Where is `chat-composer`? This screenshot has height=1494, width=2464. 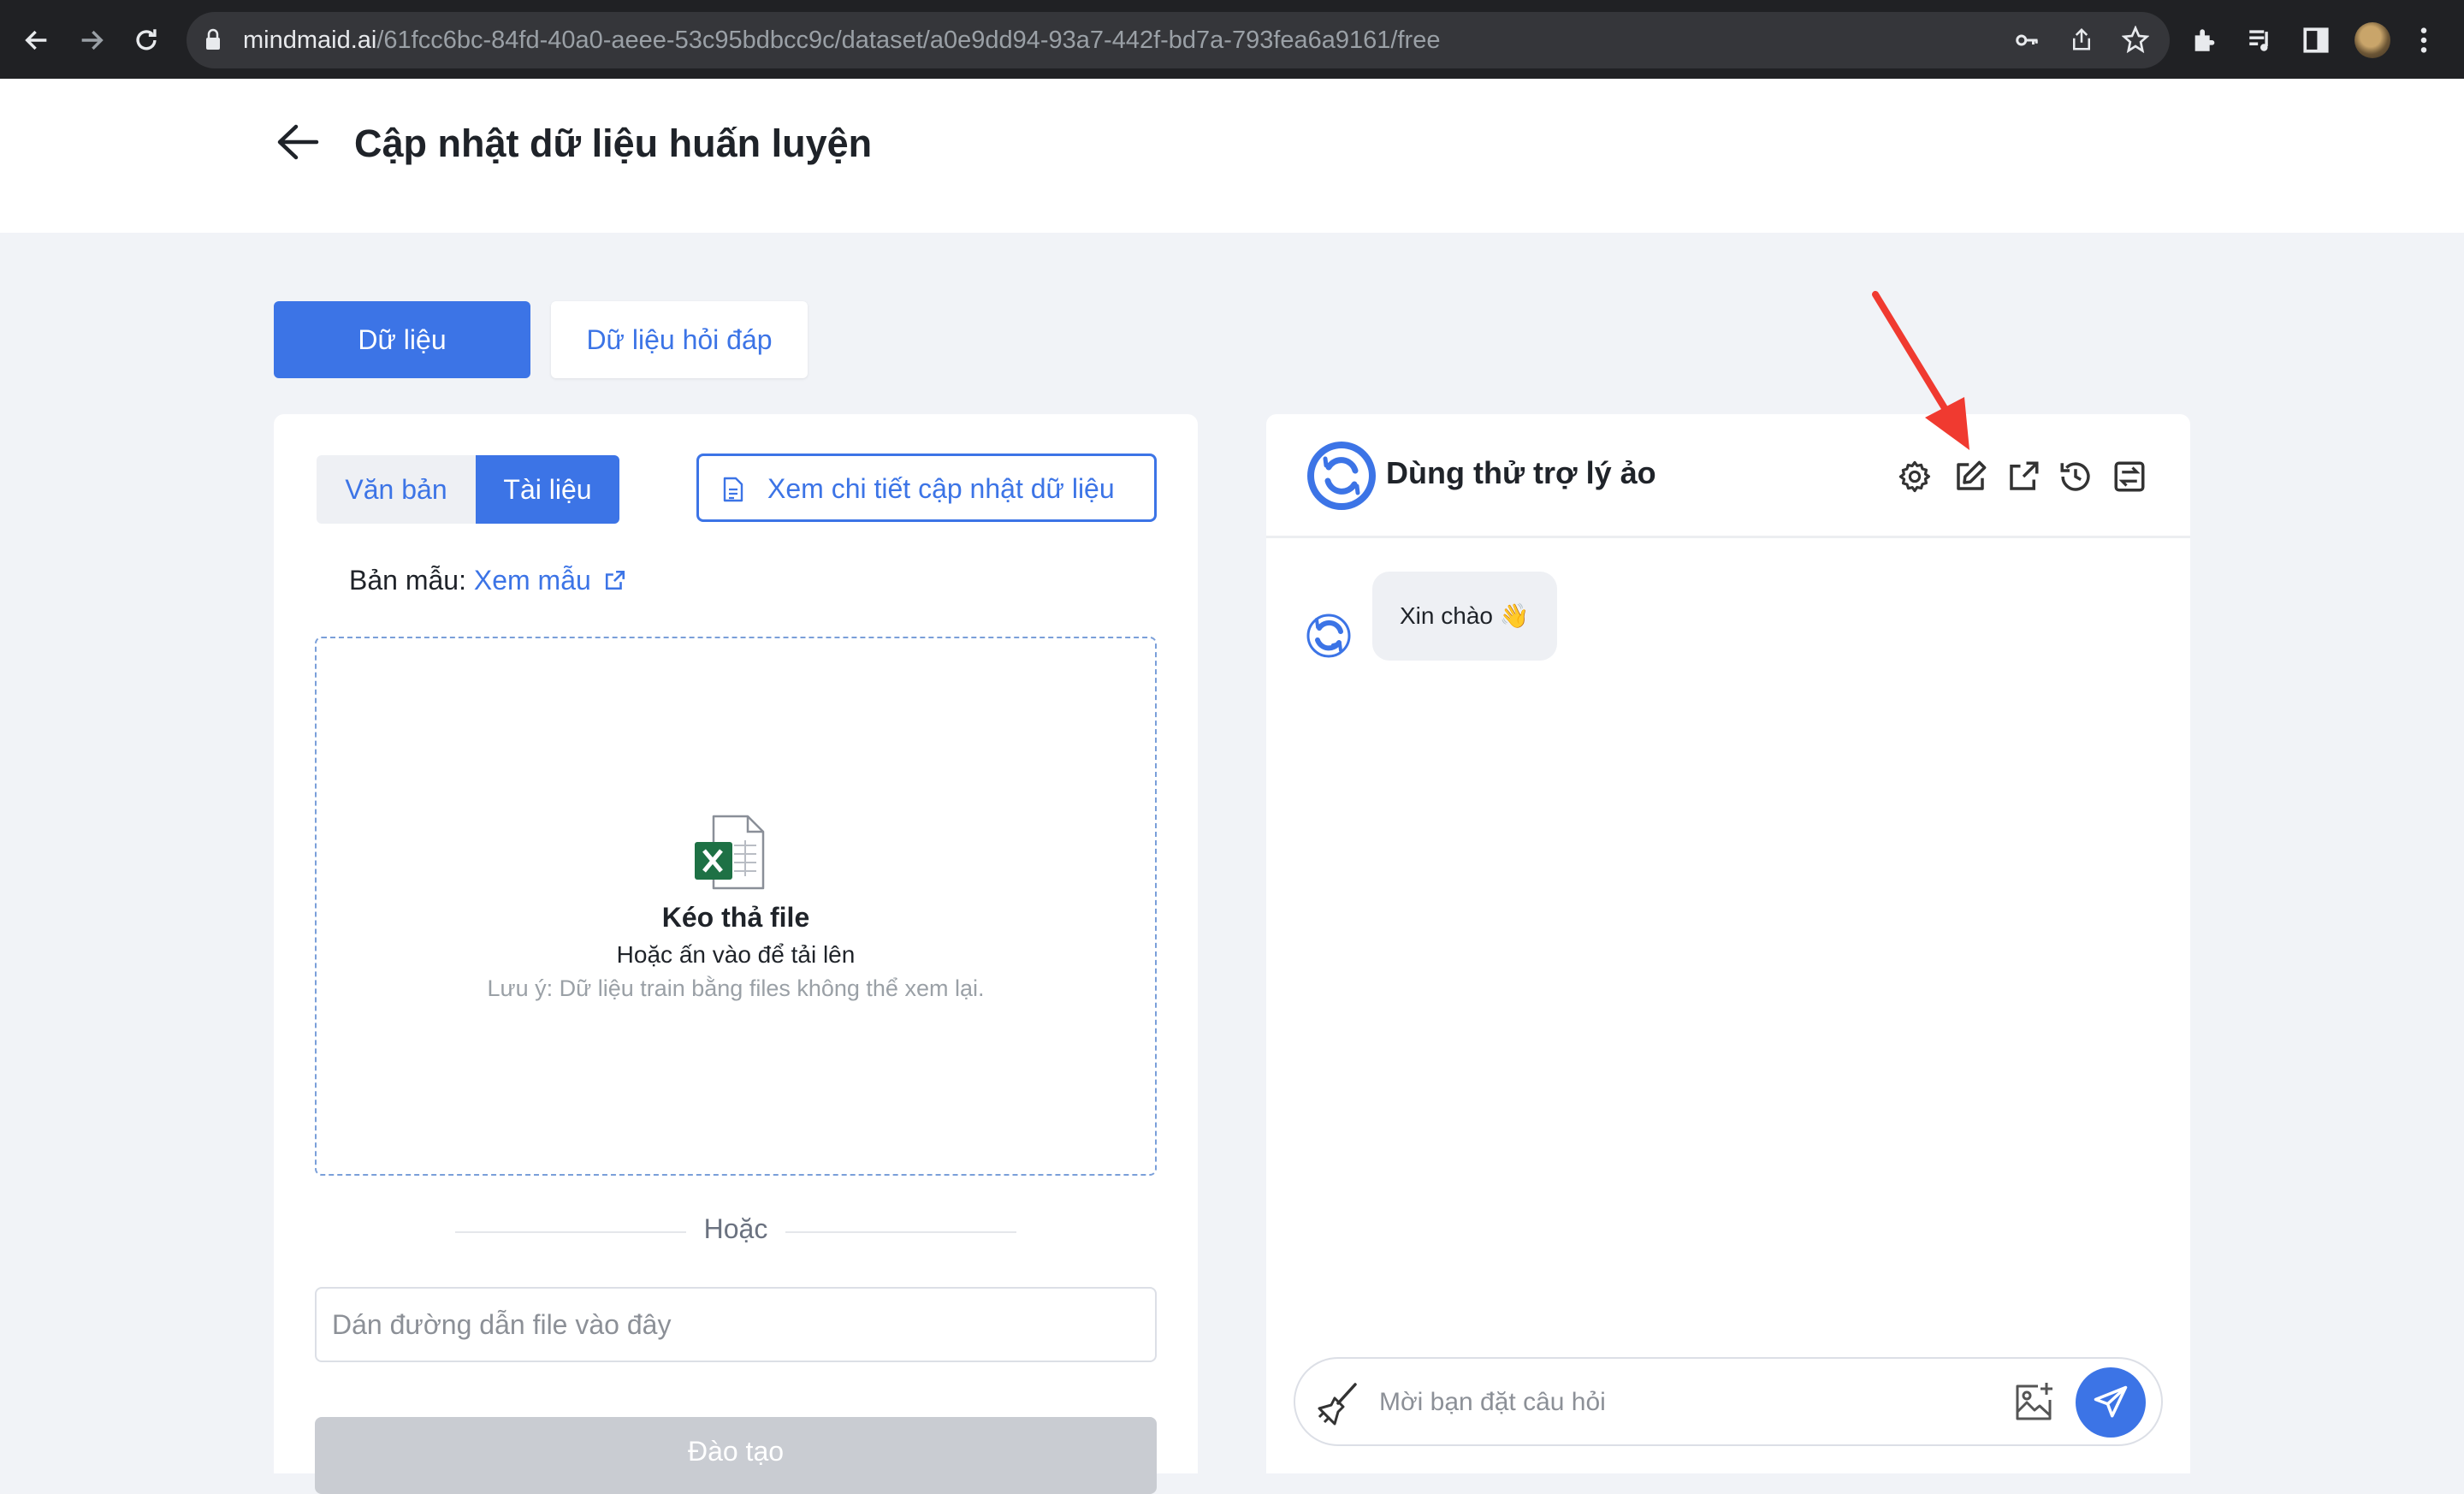 chat-composer is located at coordinates (1728, 1401).